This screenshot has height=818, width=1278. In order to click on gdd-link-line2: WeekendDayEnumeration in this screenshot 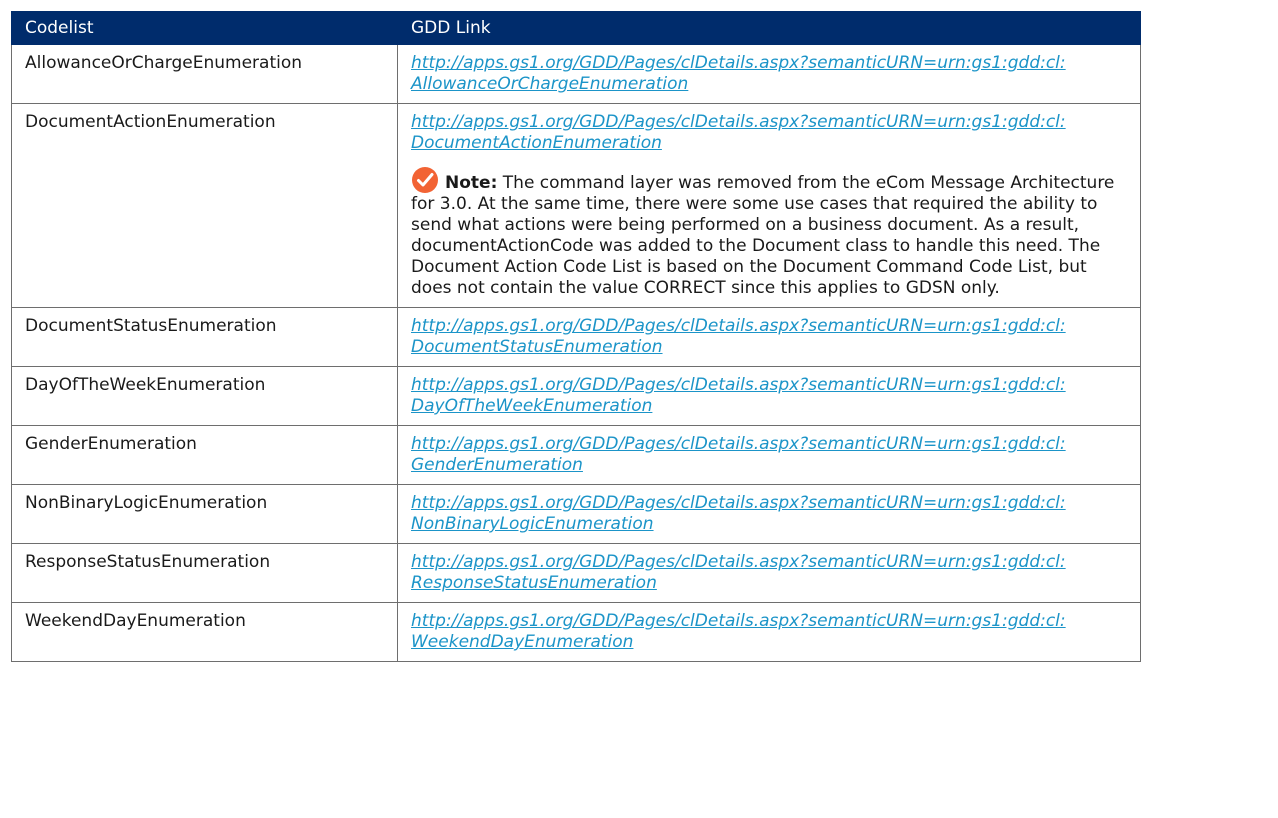, I will do `click(522, 642)`.